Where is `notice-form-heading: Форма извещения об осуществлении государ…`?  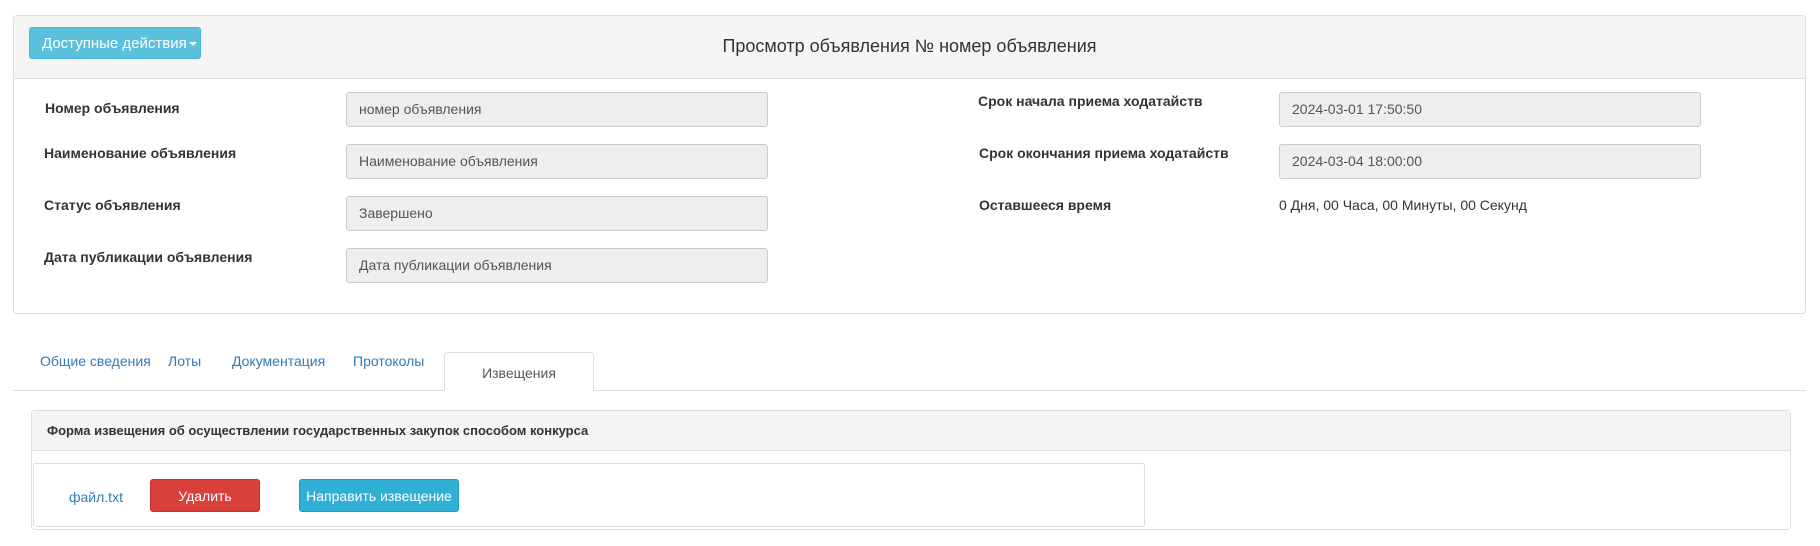
notice-form-heading: Форма извещения об осуществлении государ… is located at coordinates (911, 431).